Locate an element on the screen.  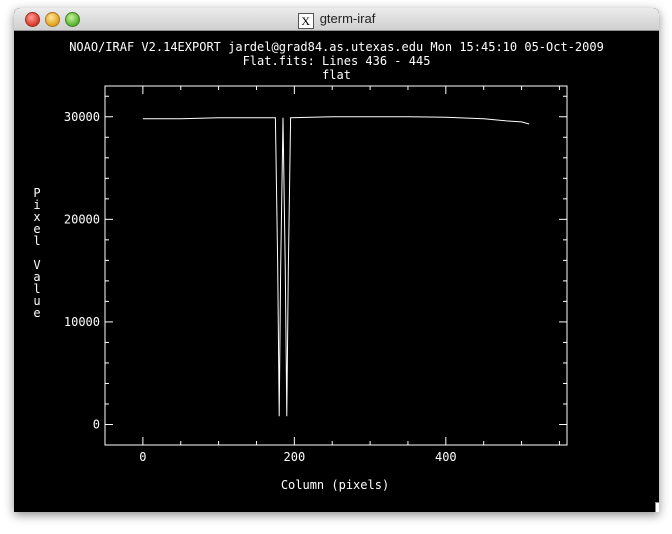
title-bar: Xgterm-iraf is located at coordinates (336, 19).